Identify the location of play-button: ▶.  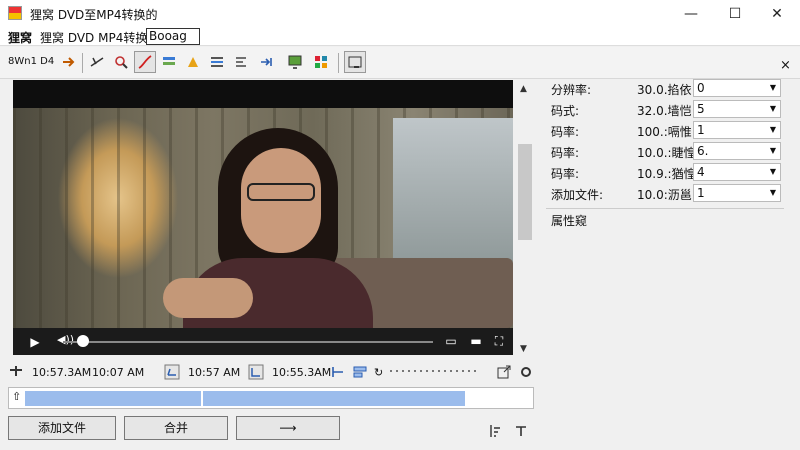
(35, 342).